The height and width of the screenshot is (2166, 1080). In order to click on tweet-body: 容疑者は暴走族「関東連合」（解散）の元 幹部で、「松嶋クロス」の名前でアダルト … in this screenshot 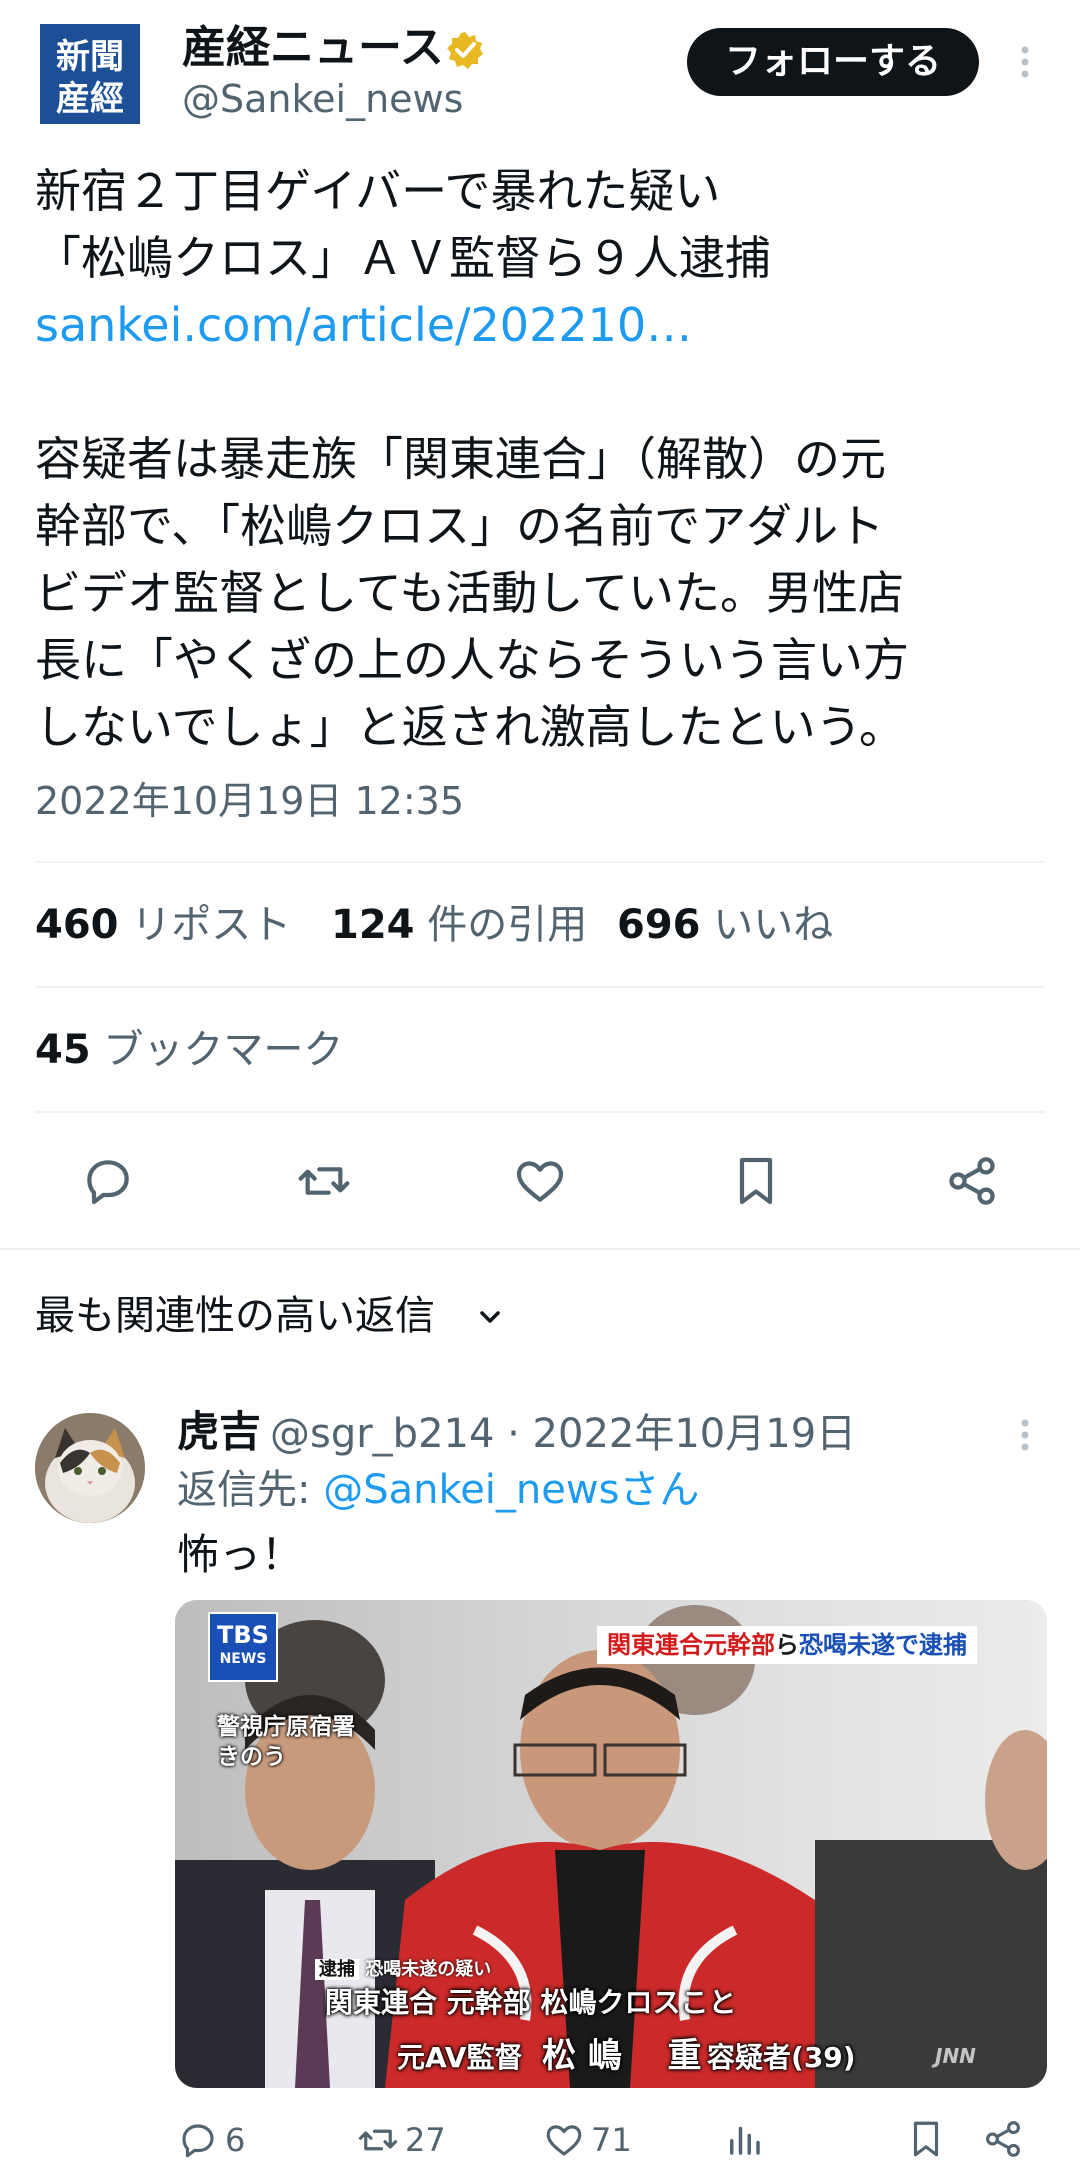, I will do `click(472, 593)`.